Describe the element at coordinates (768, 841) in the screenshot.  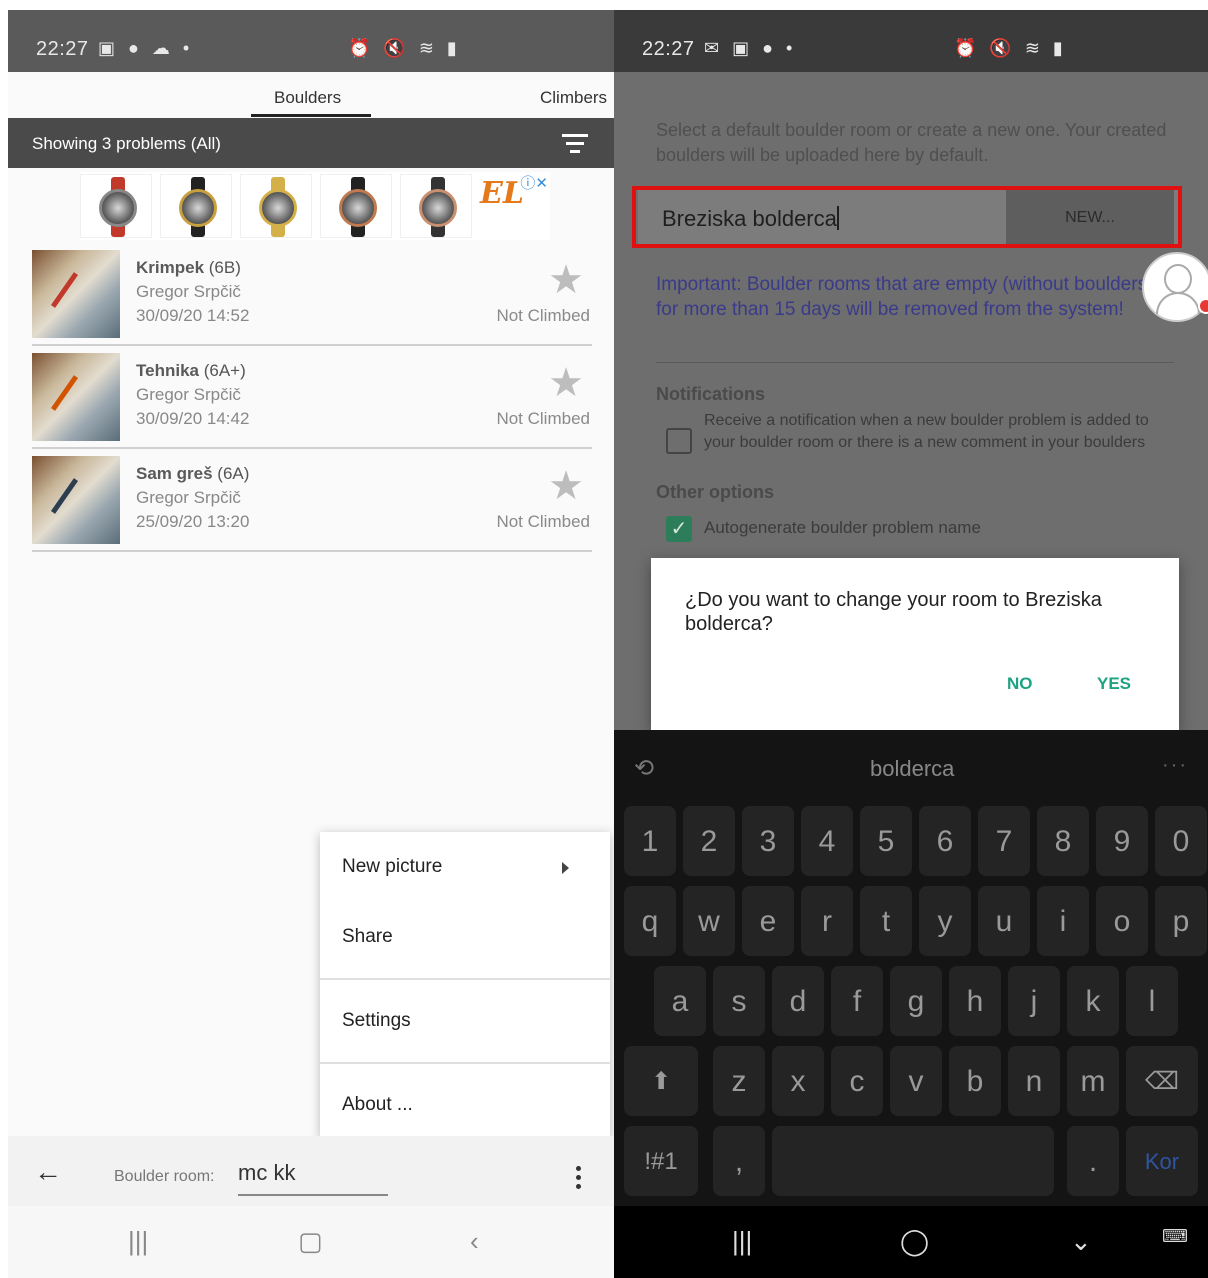
I see `key: 3` at that location.